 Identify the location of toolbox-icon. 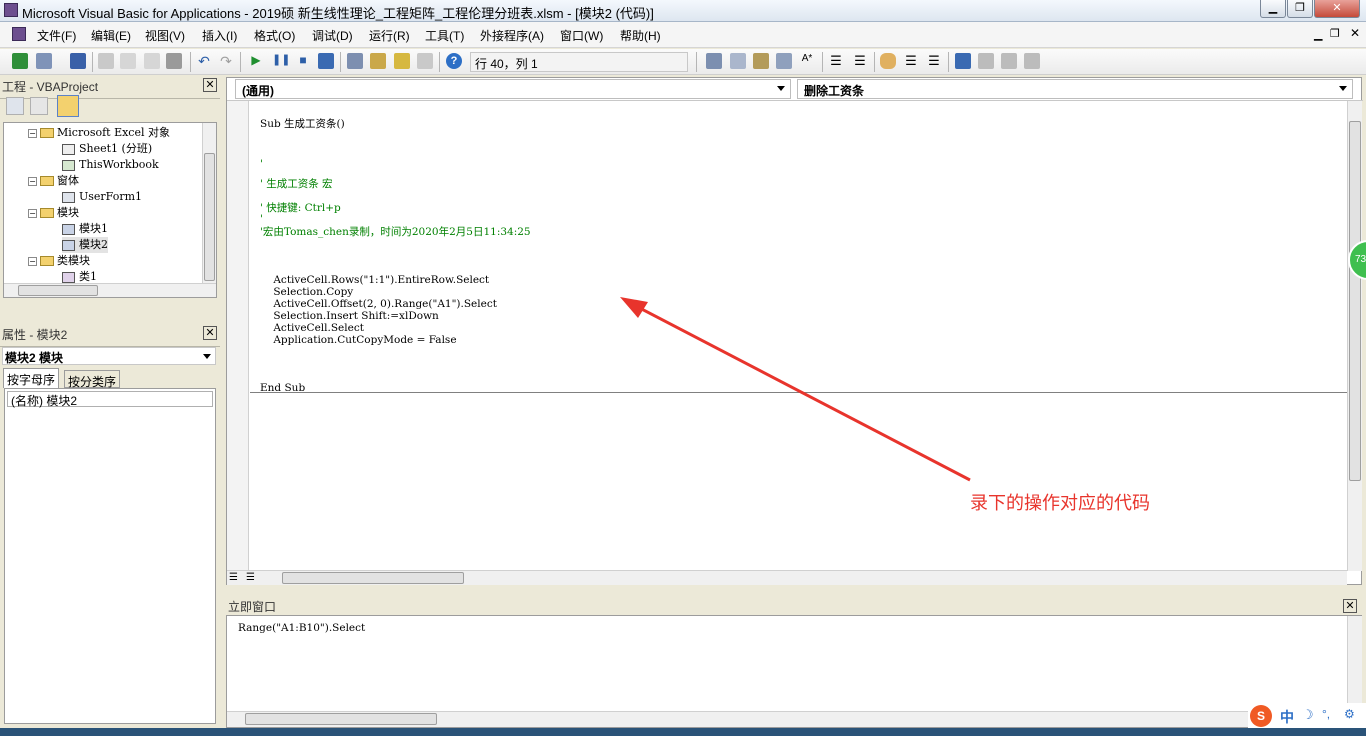
(425, 61).